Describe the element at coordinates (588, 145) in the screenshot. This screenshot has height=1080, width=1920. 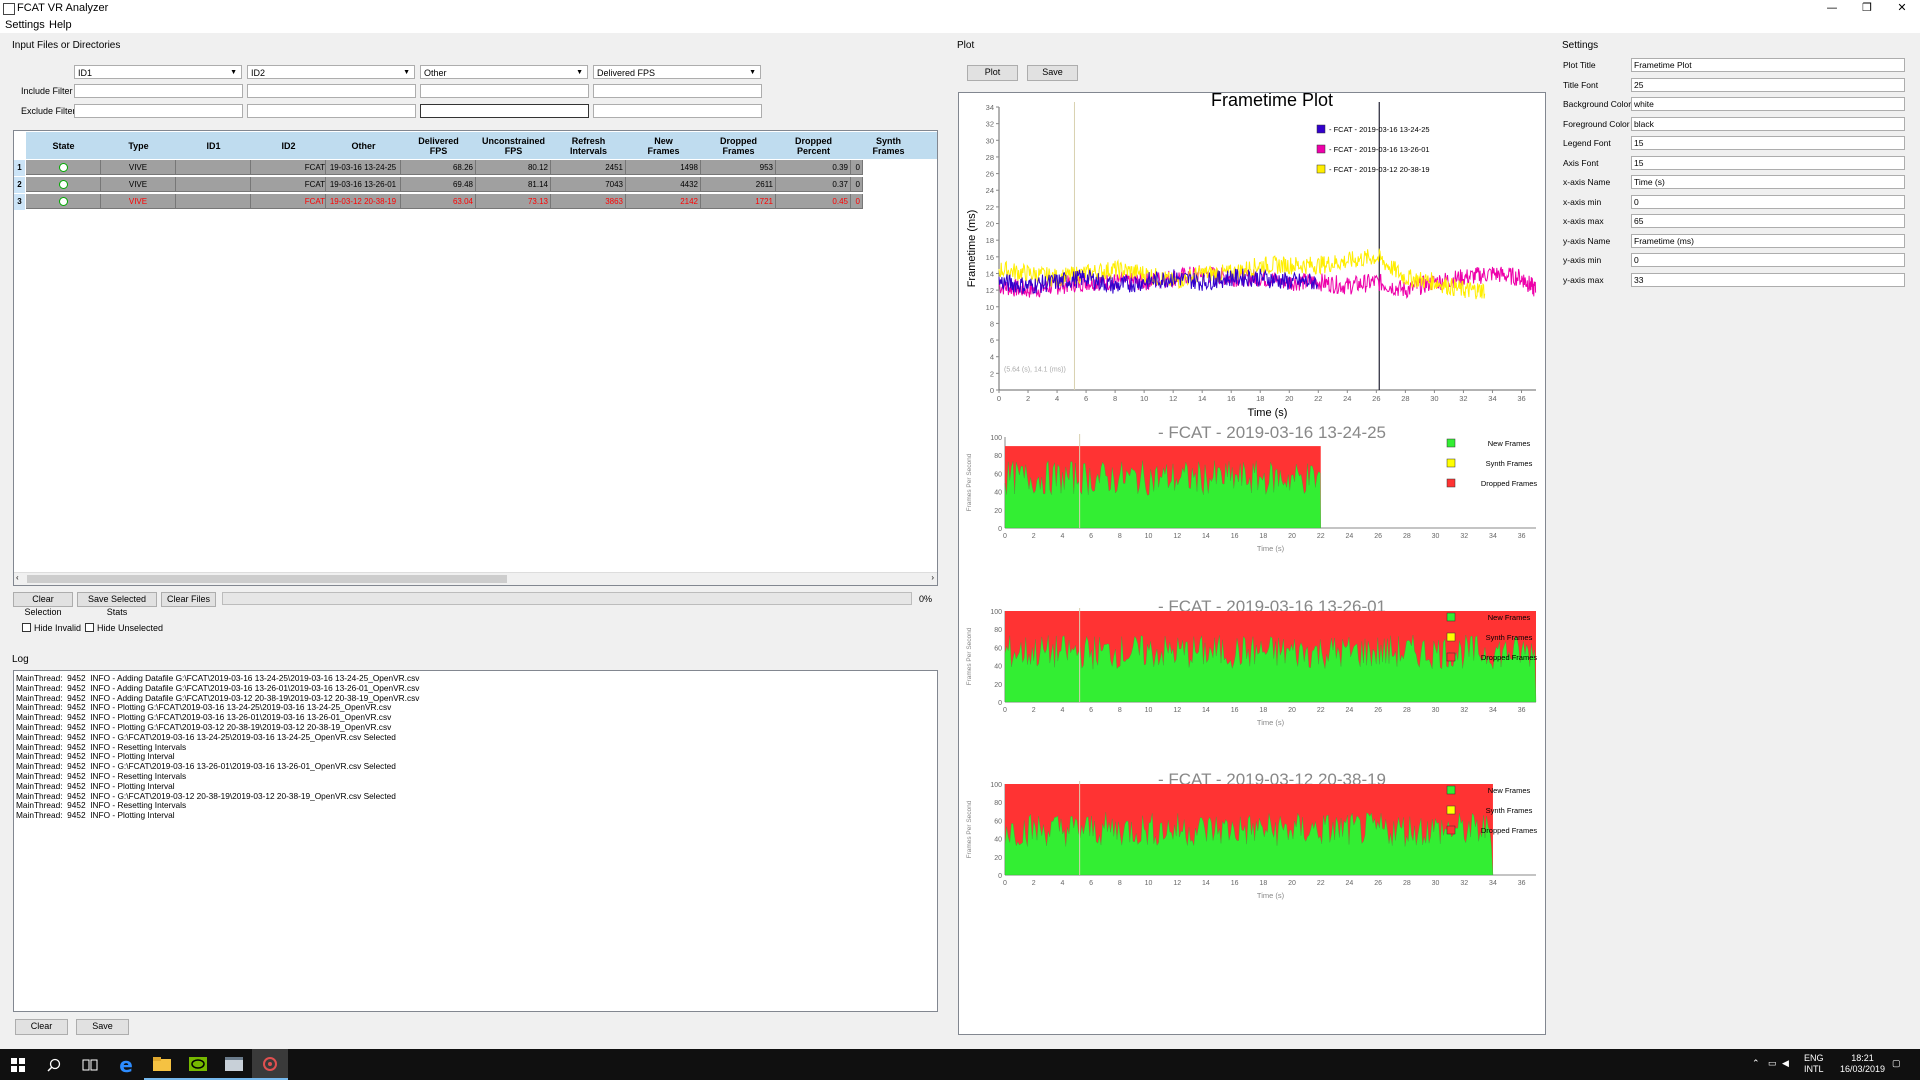
I see `header-refresh-intervals: Refresh Intervals` at that location.